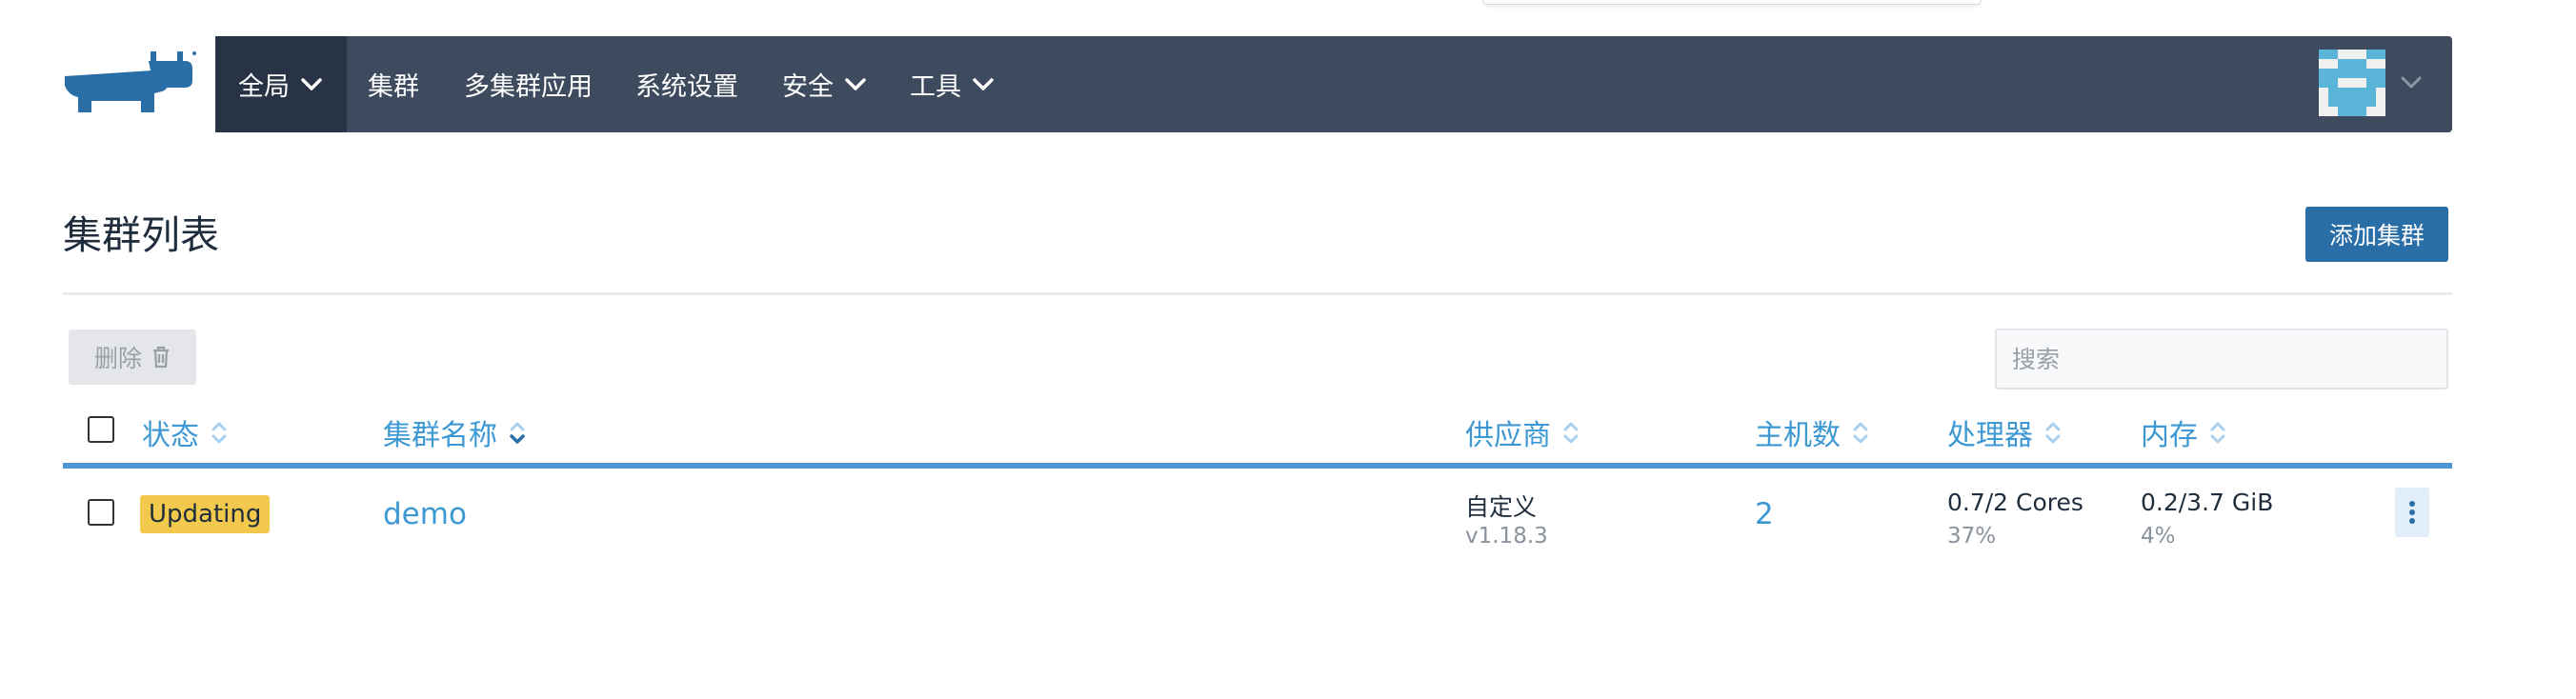 The height and width of the screenshot is (699, 2576). What do you see at coordinates (118, 358) in the screenshot?
I see `delete-button-label: 删除` at bounding box center [118, 358].